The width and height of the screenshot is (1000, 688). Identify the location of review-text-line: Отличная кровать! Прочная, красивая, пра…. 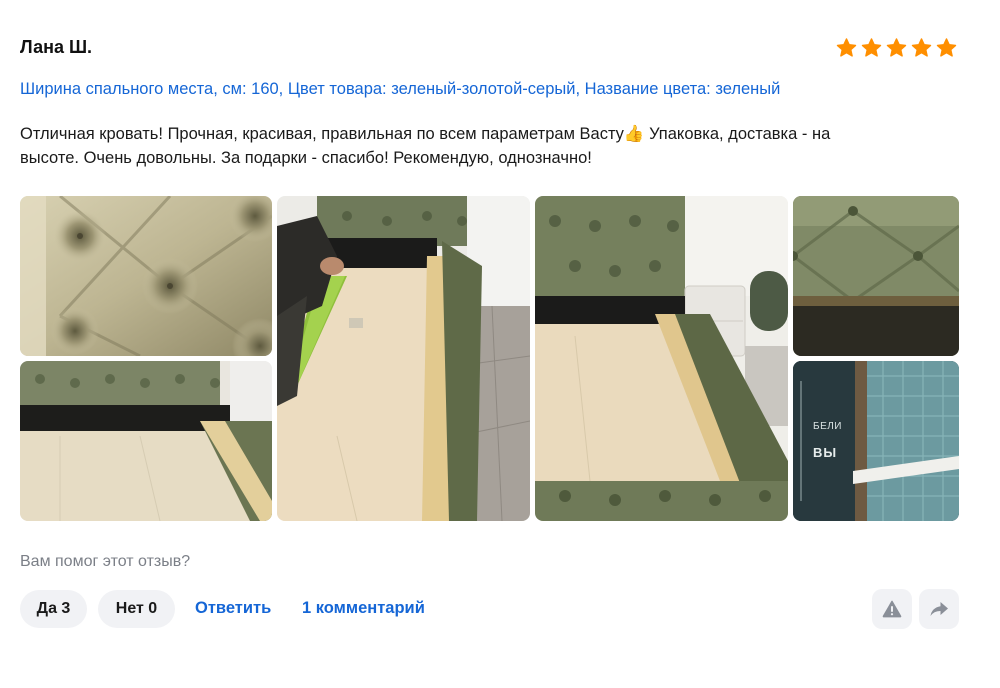
(425, 134).